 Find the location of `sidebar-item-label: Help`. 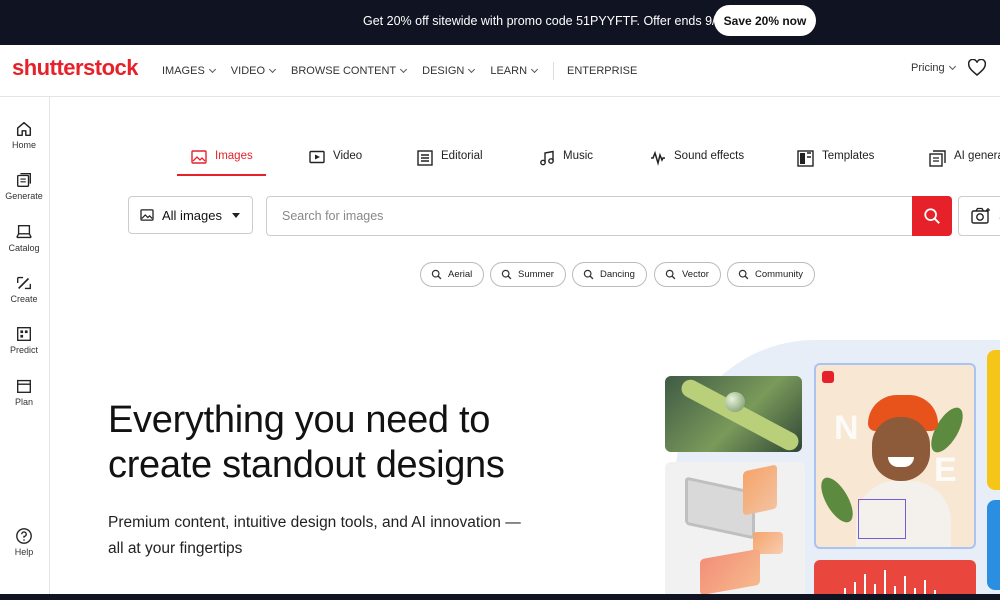

sidebar-item-label: Help is located at coordinates (24, 552).